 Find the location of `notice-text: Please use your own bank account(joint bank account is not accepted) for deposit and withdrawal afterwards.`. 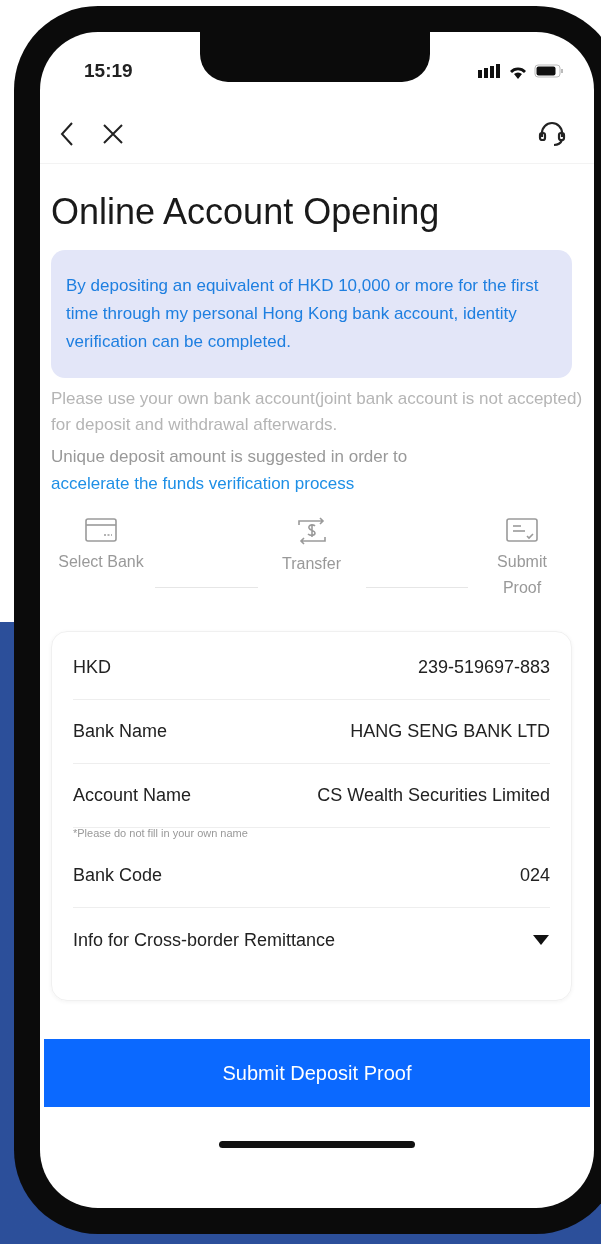

notice-text: Please use your own bank account(joint bank account is not accepted) for deposit and withdrawal afterwards. is located at coordinates (317, 412).